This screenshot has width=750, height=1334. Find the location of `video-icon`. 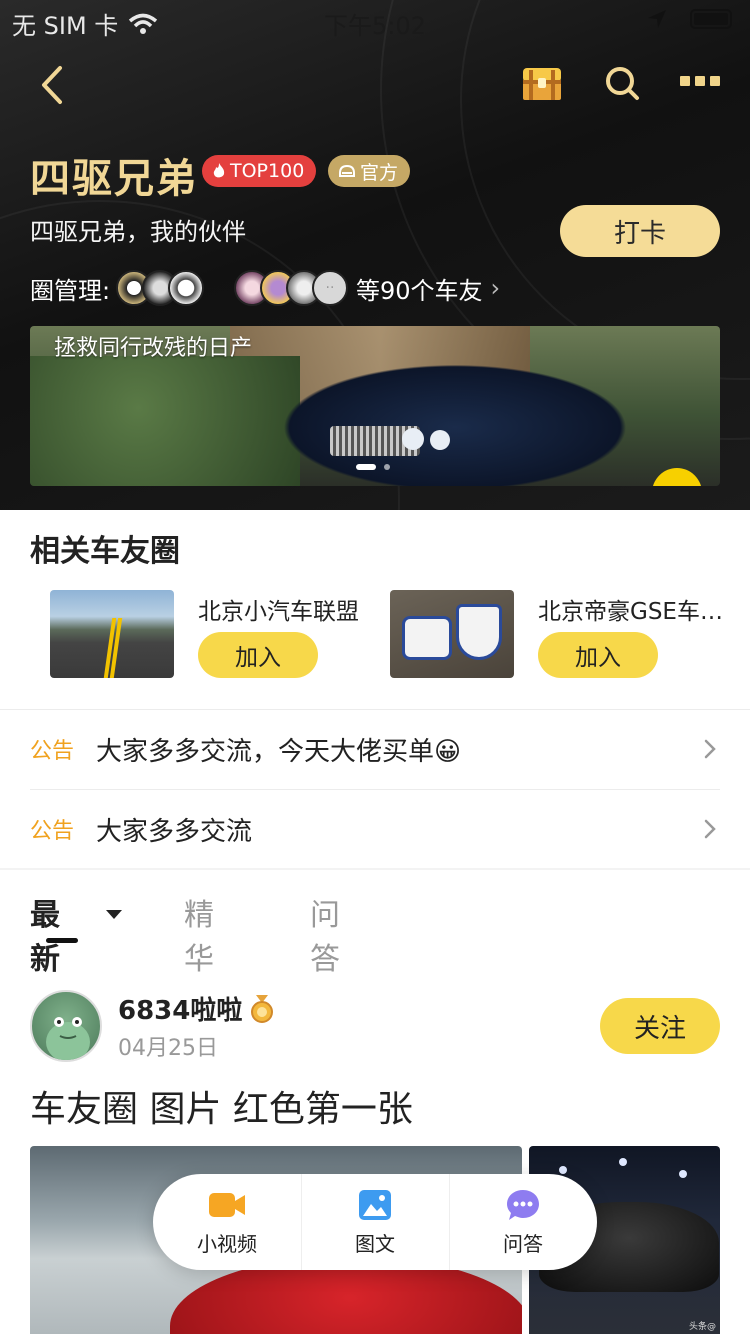

video-icon is located at coordinates (227, 1204).